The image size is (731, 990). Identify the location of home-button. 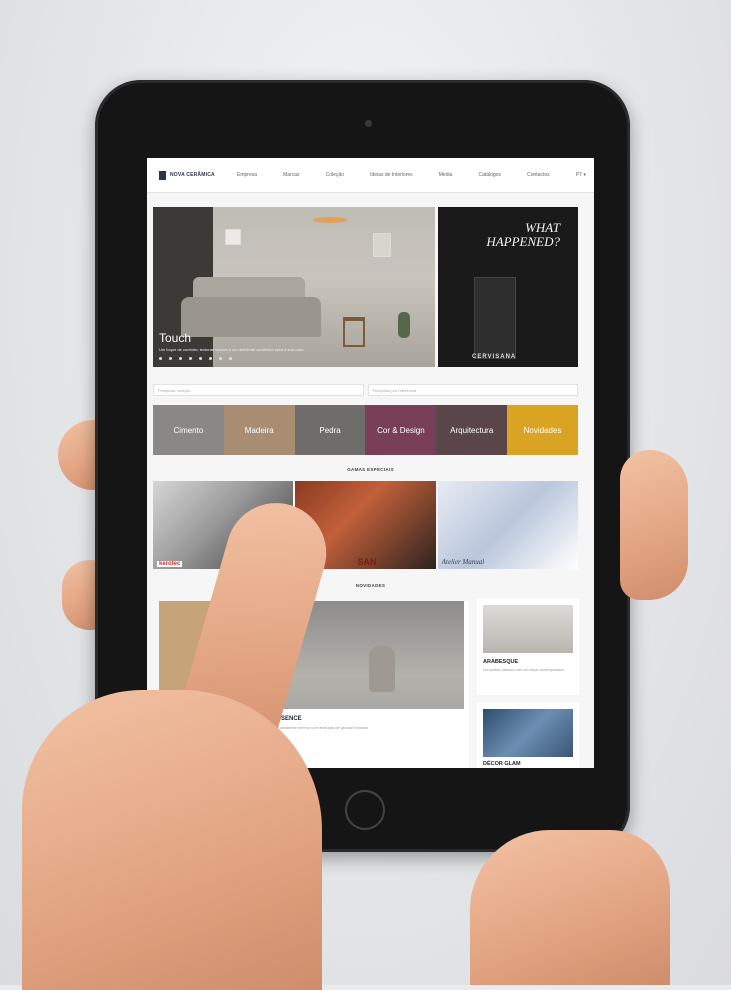
(365, 810).